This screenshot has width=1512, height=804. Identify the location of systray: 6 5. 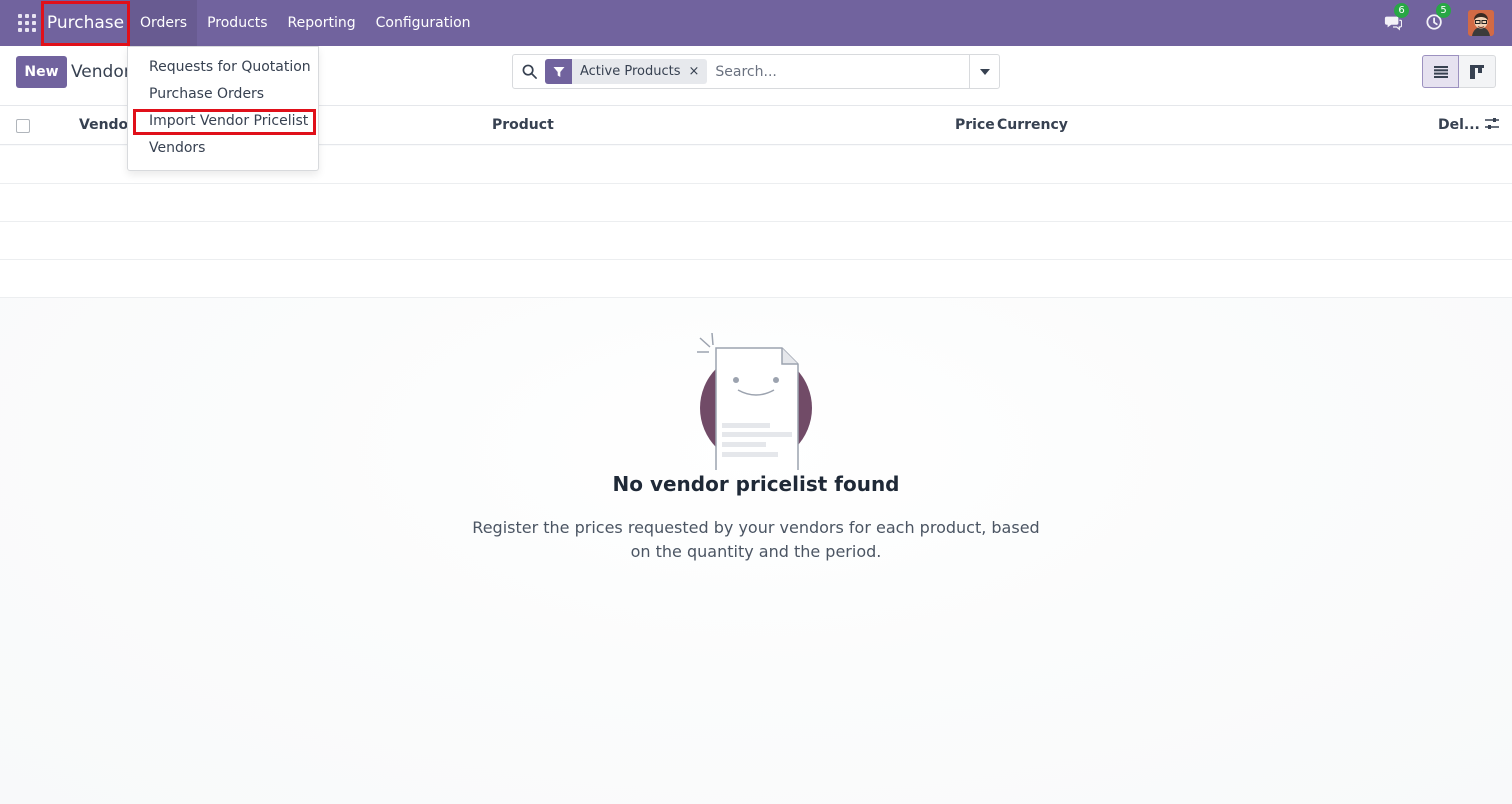
(1448, 23).